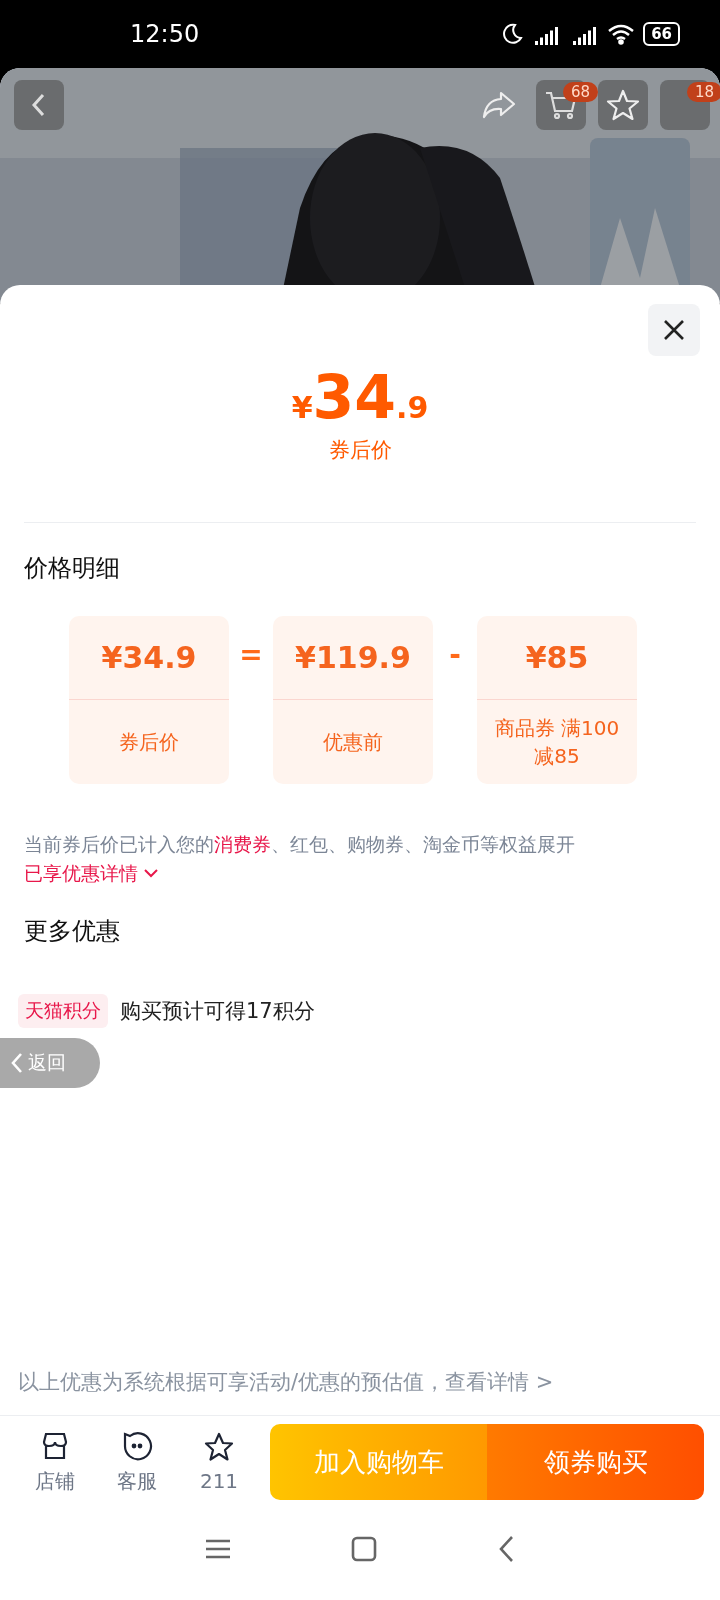 This screenshot has width=720, height=1600. I want to click on close-icon, so click(674, 330).